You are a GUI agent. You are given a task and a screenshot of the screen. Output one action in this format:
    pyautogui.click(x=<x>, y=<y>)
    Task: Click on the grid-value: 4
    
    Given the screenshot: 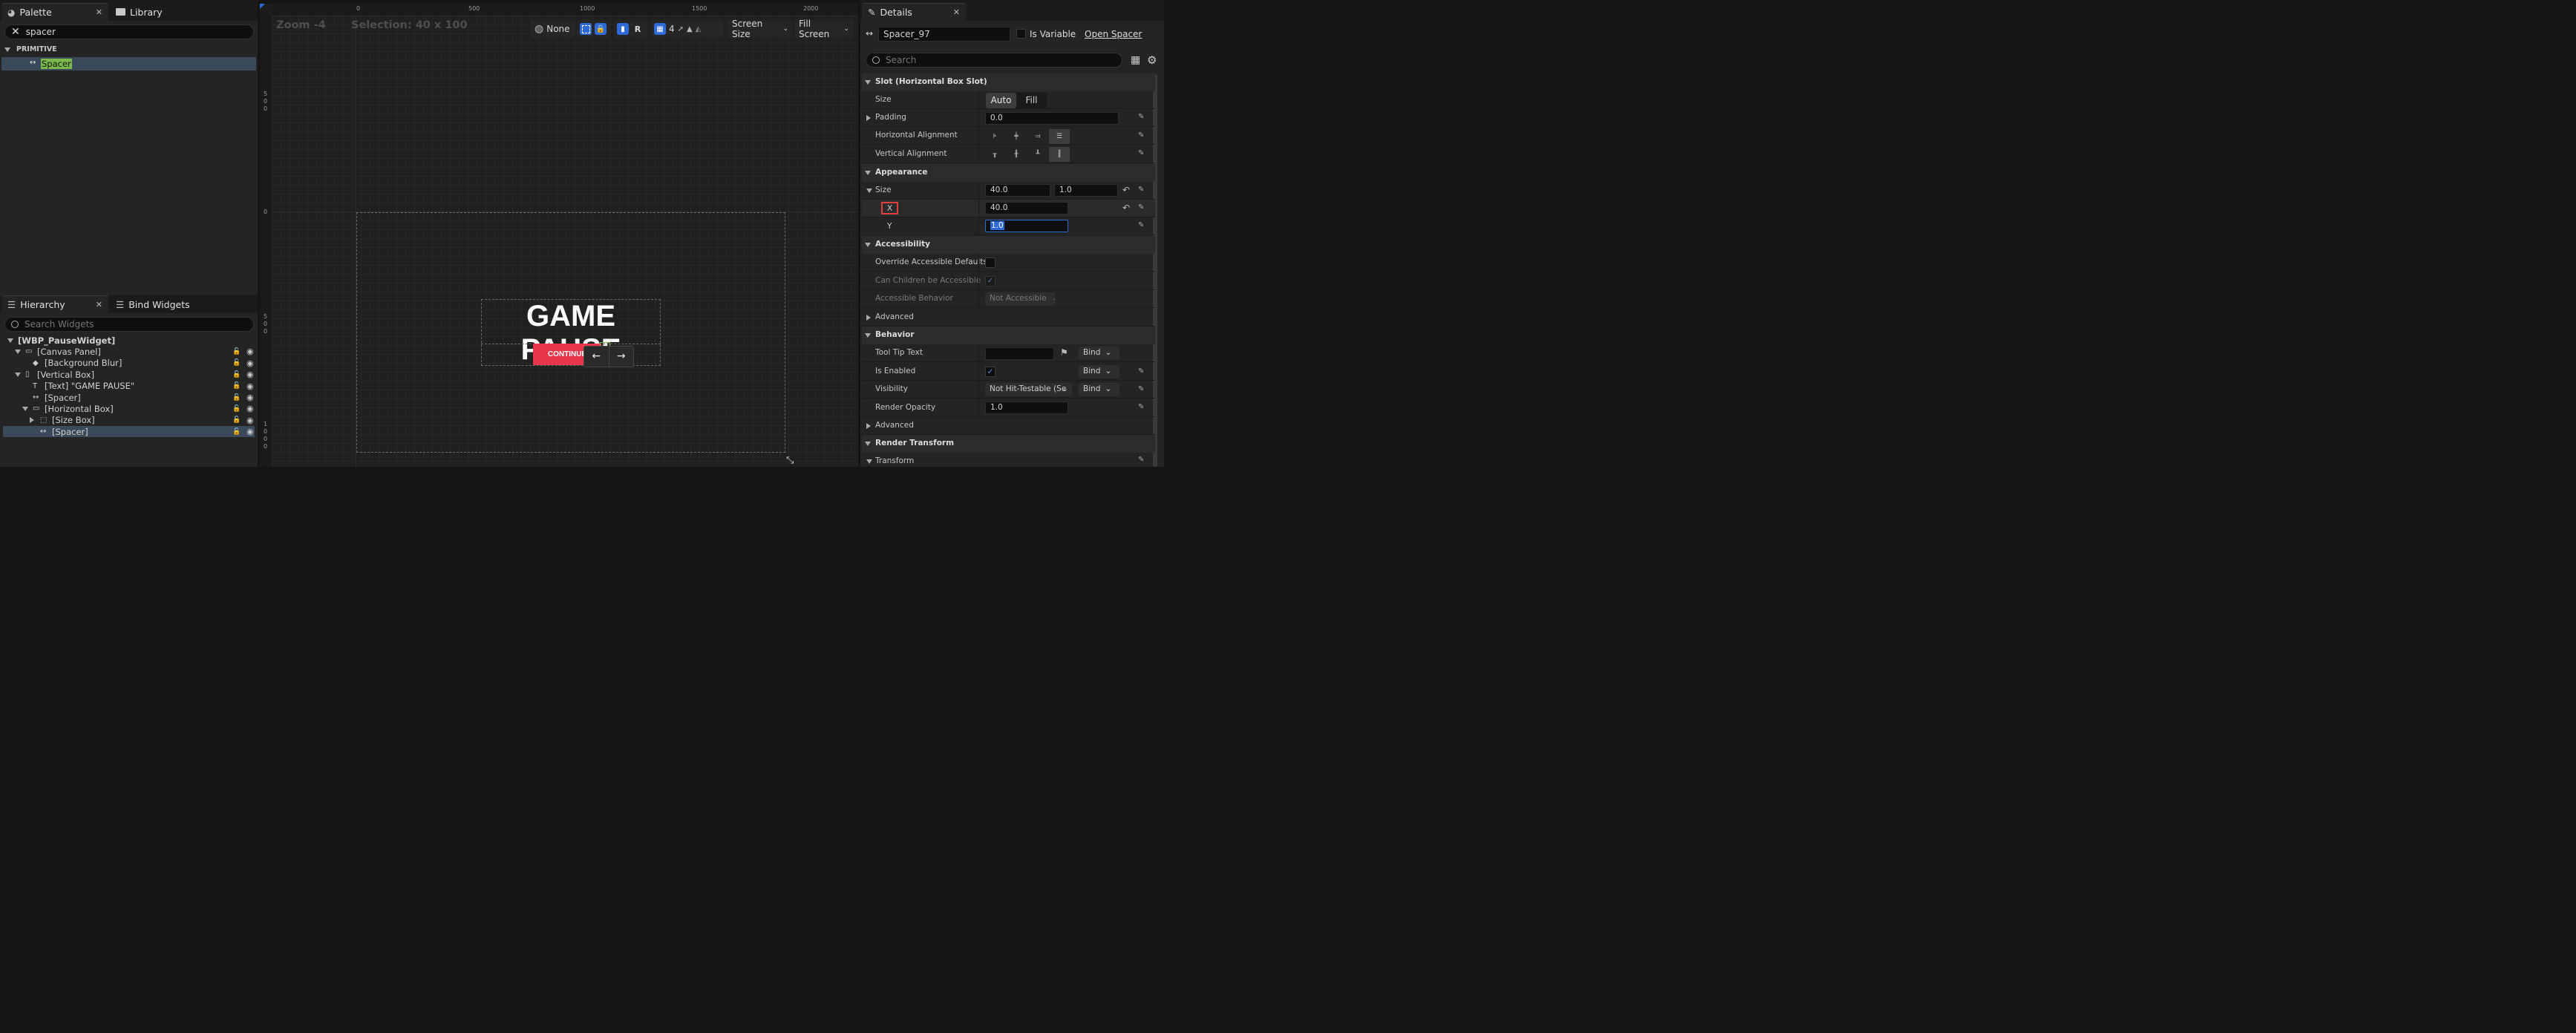 What is the action you would take?
    pyautogui.click(x=672, y=29)
    